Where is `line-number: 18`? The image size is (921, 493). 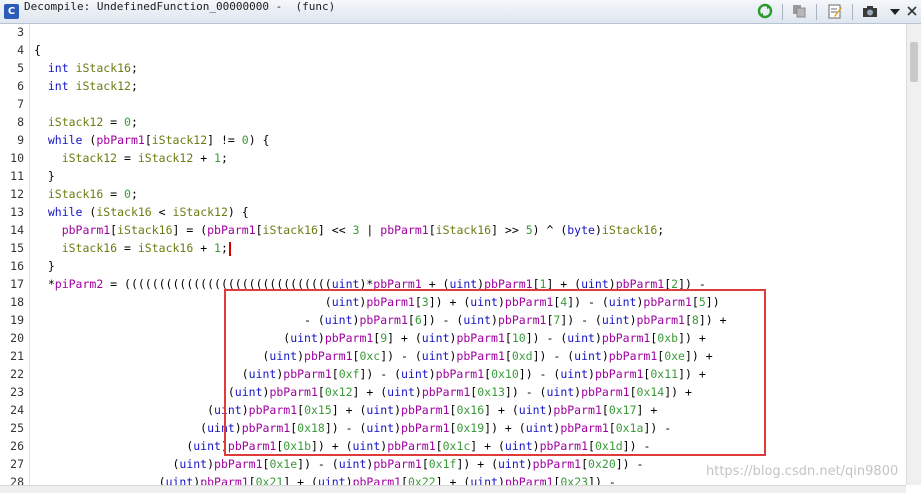 line-number: 18 is located at coordinates (17, 302).